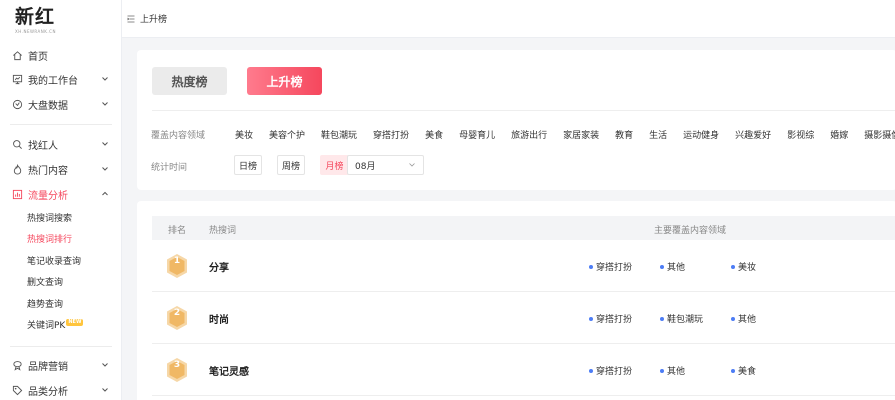 Image resolution: width=895 pixels, height=400 pixels. Describe the element at coordinates (48, 106) in the screenshot. I see `sidebar-item-label: 大盘数据` at that location.